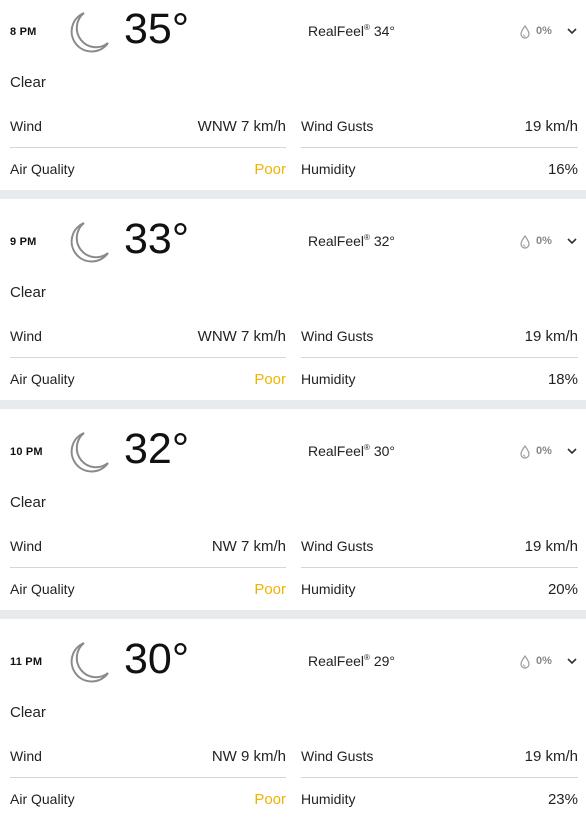 Image resolution: width=586 pixels, height=820 pixels. Describe the element at coordinates (384, 661) in the screenshot. I see `realfeel-value: 29°` at that location.